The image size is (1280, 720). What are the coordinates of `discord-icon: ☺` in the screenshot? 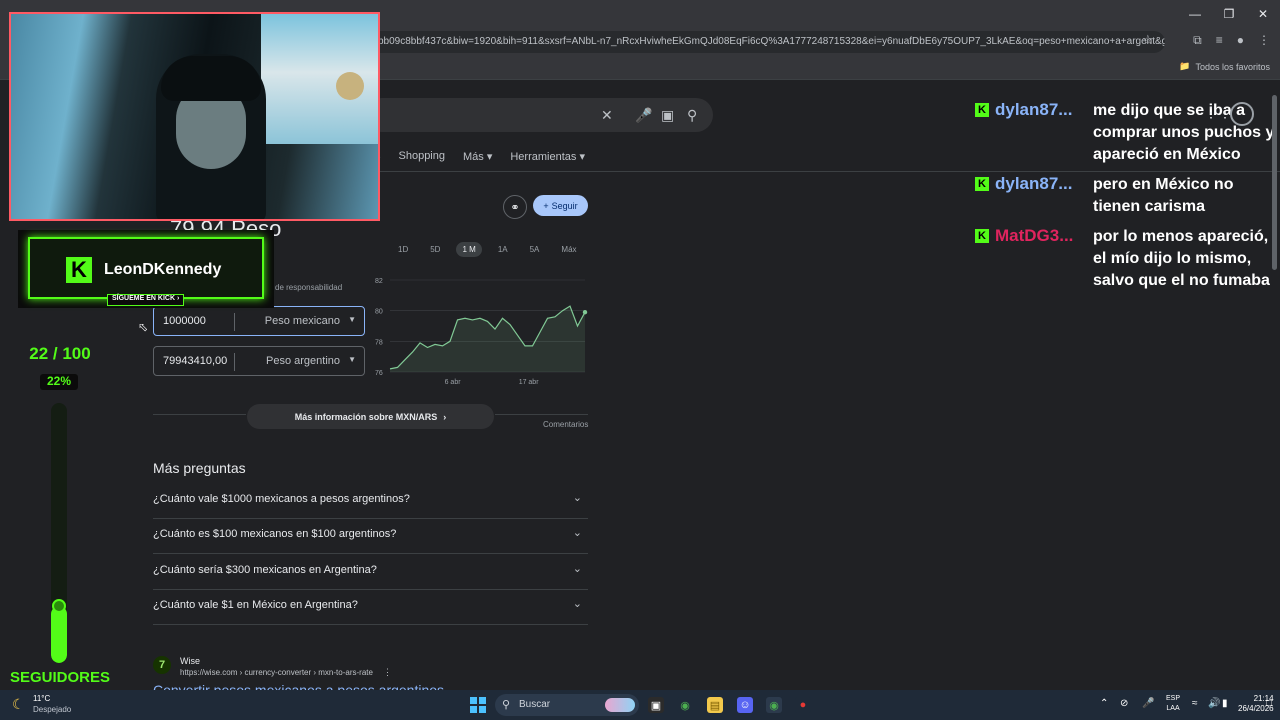 It's located at (745, 705).